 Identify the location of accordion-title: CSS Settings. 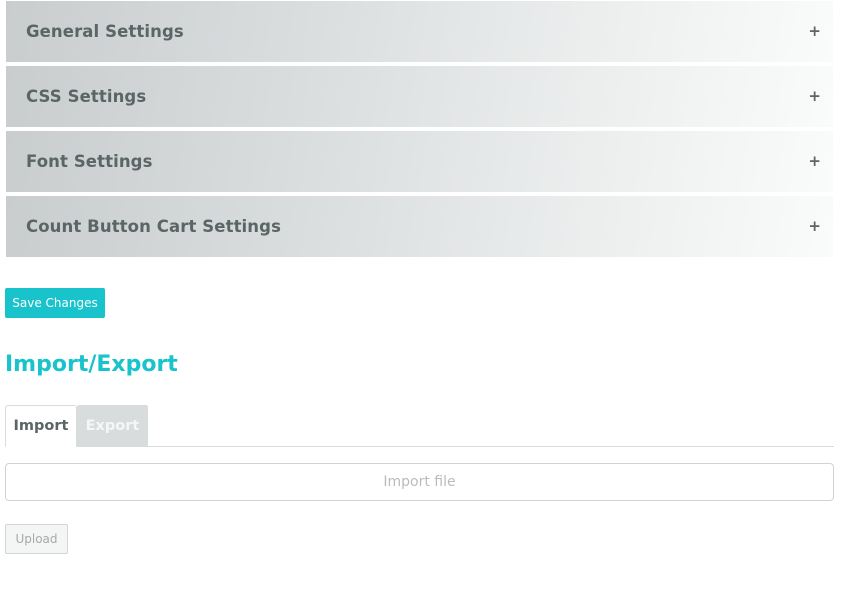
(86, 96).